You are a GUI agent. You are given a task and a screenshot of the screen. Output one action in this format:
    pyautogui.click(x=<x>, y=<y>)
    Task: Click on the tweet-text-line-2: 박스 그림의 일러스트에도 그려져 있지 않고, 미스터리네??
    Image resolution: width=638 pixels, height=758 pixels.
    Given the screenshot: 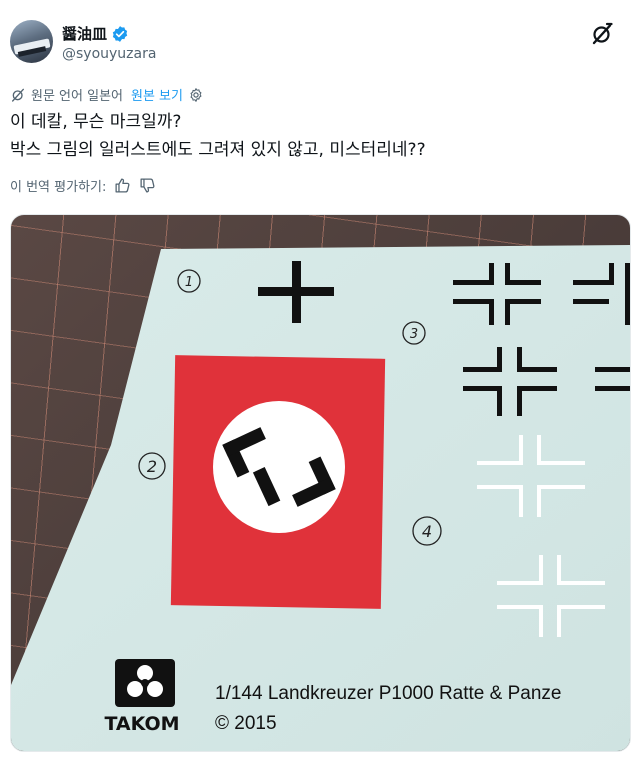 What is the action you would take?
    pyautogui.click(x=218, y=150)
    